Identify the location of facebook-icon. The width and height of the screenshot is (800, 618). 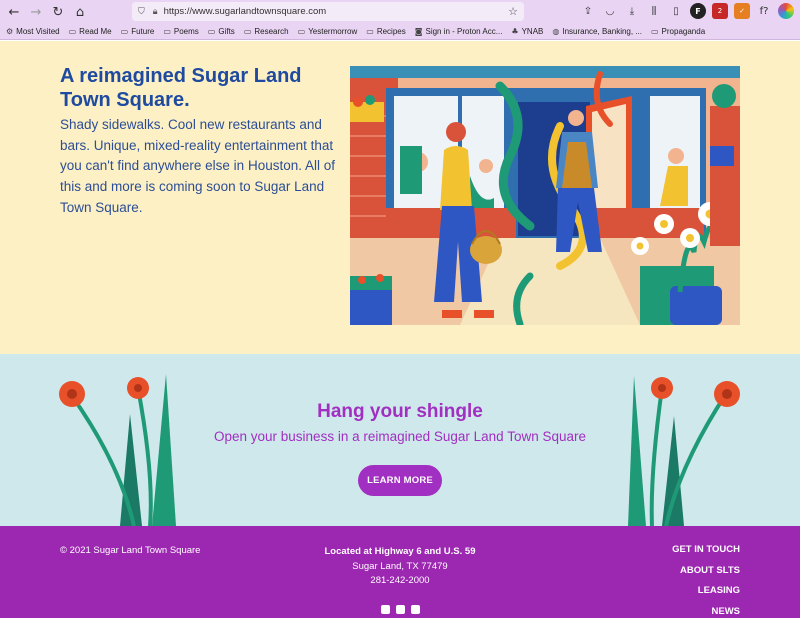
(385, 609).